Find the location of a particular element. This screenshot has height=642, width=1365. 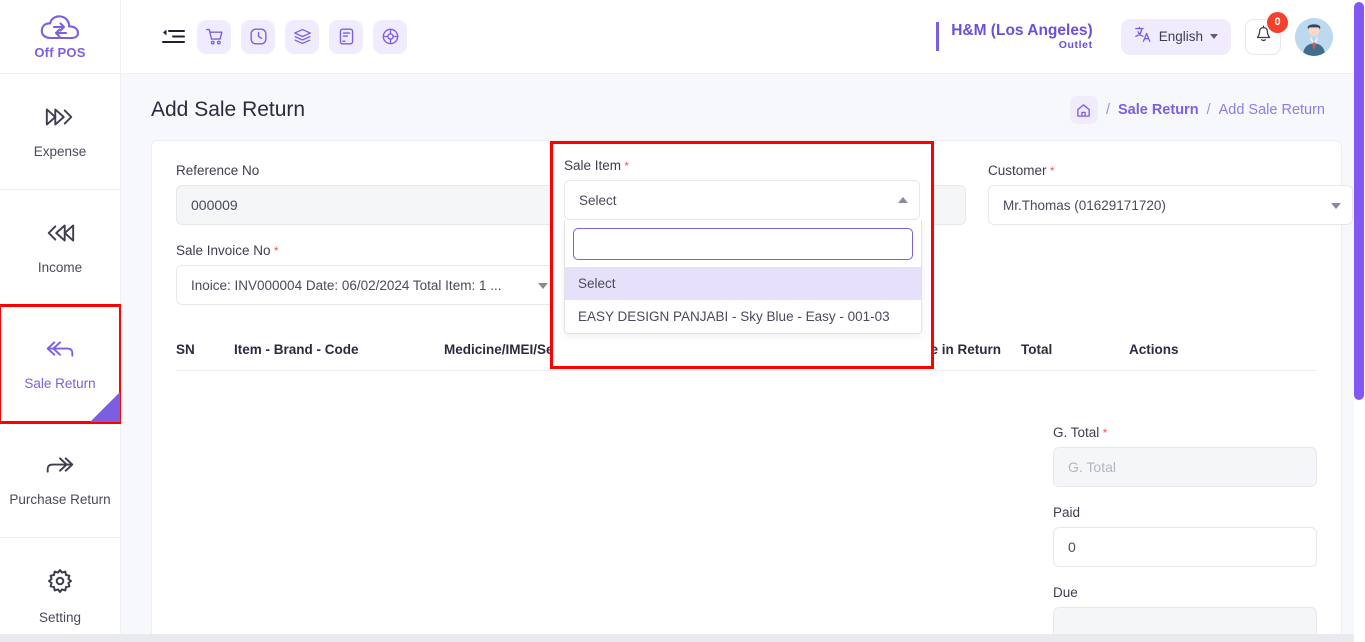

sidebar-item-income: Income is located at coordinates (60, 248).